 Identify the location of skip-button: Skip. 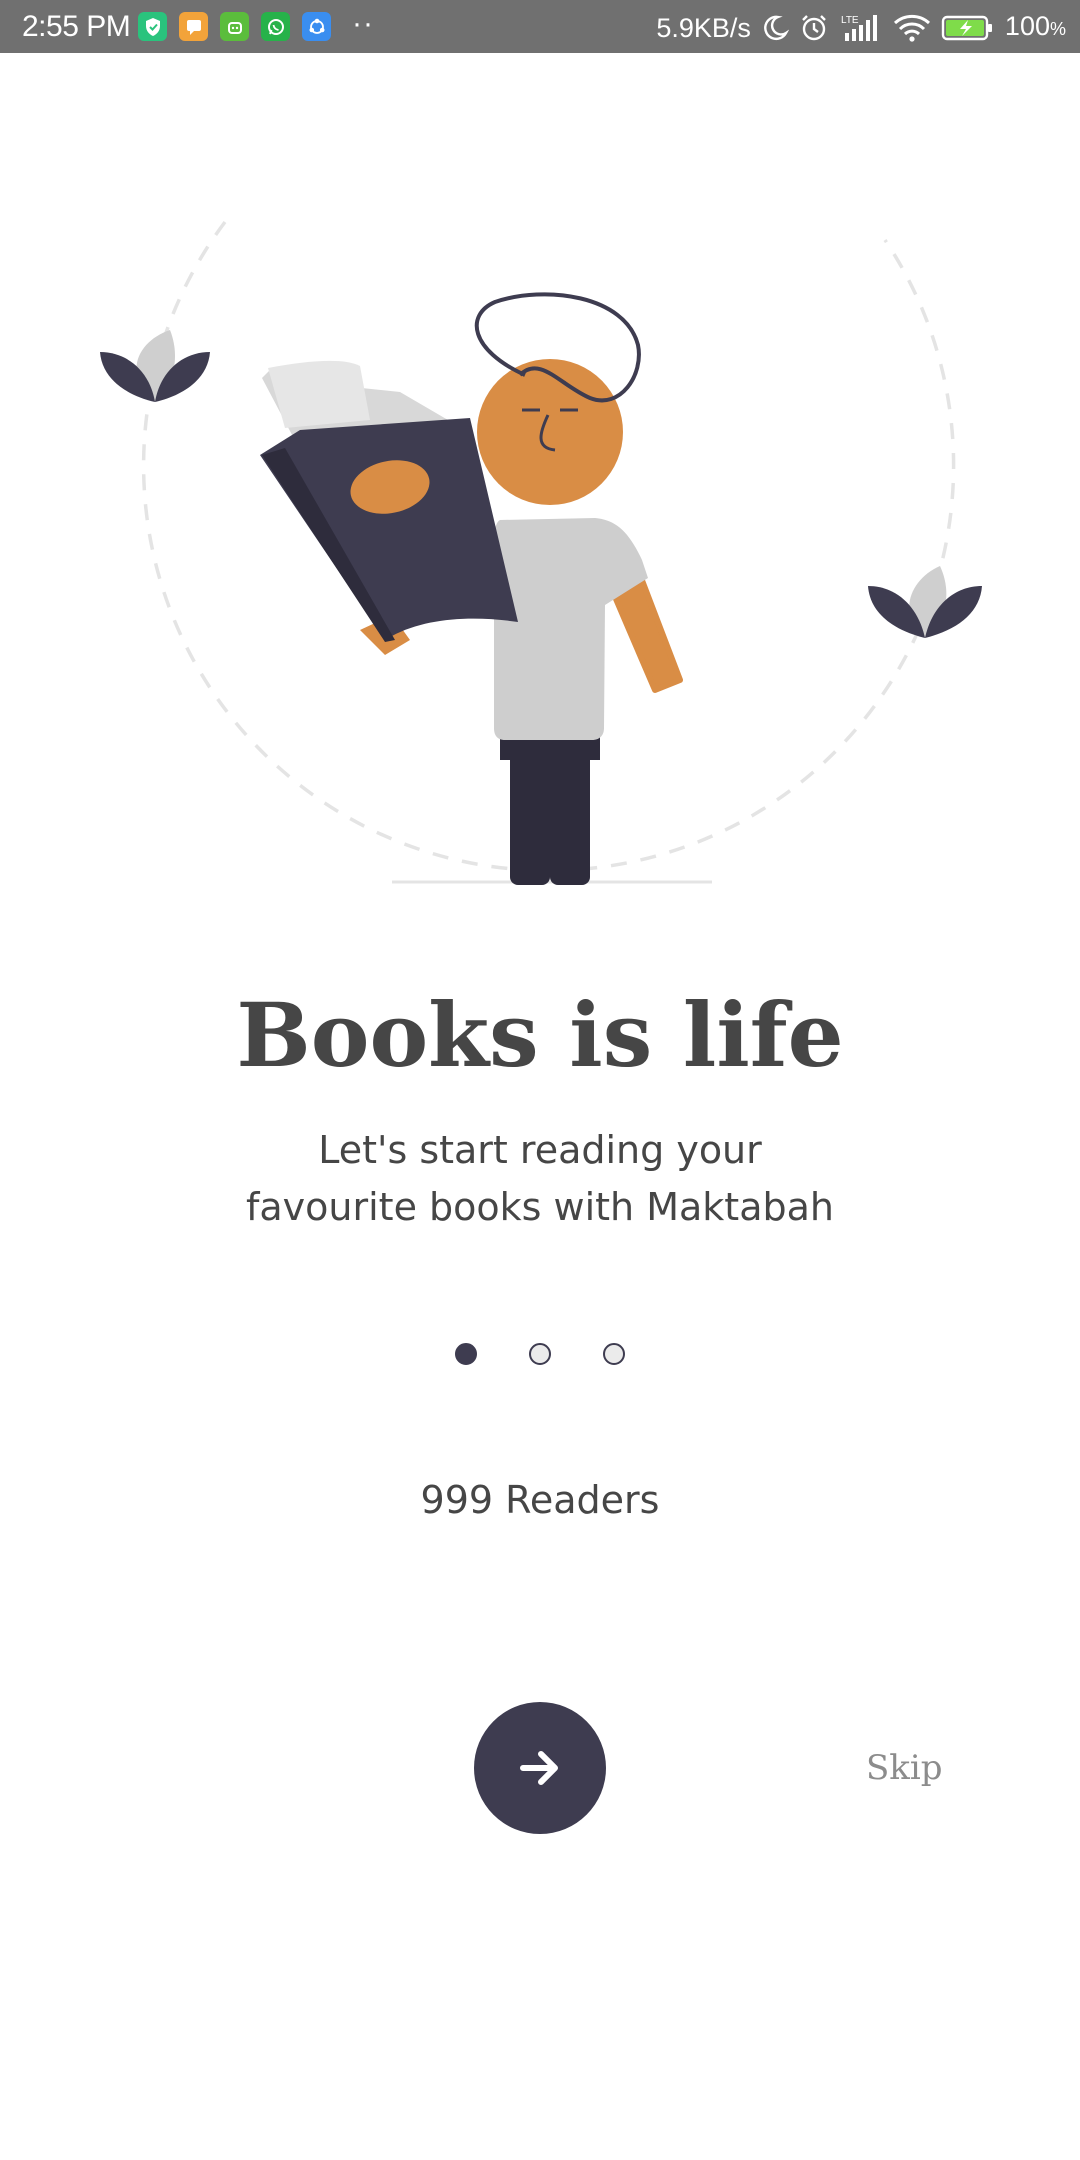
(904, 1768).